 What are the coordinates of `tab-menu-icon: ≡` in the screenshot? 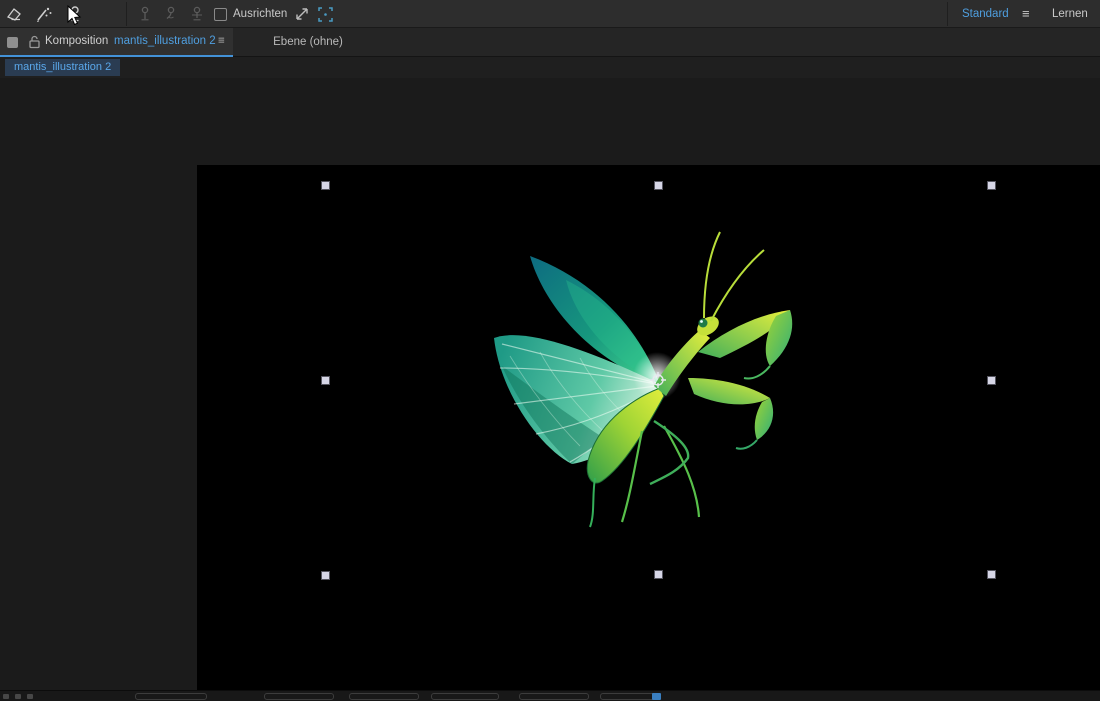 It's located at (221, 41).